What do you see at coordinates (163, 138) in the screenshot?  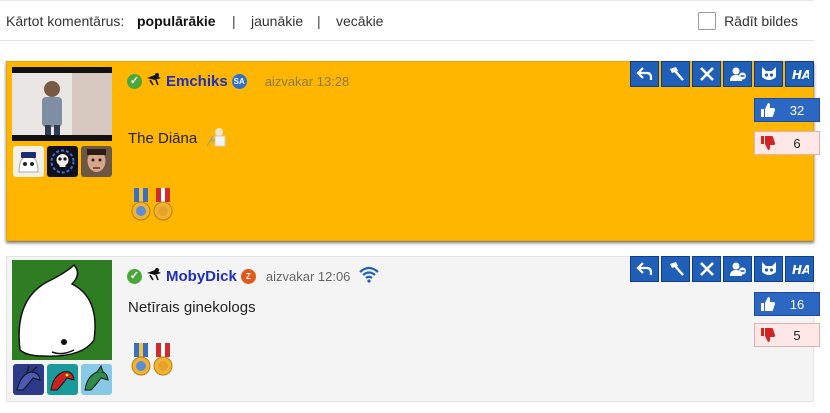 I see `comment-text: The Diāna` at bounding box center [163, 138].